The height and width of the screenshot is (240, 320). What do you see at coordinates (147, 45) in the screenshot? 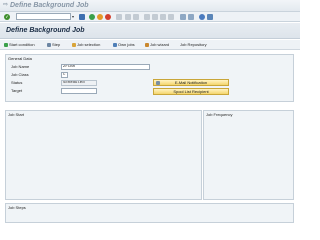
I see `wizard-icon` at bounding box center [147, 45].